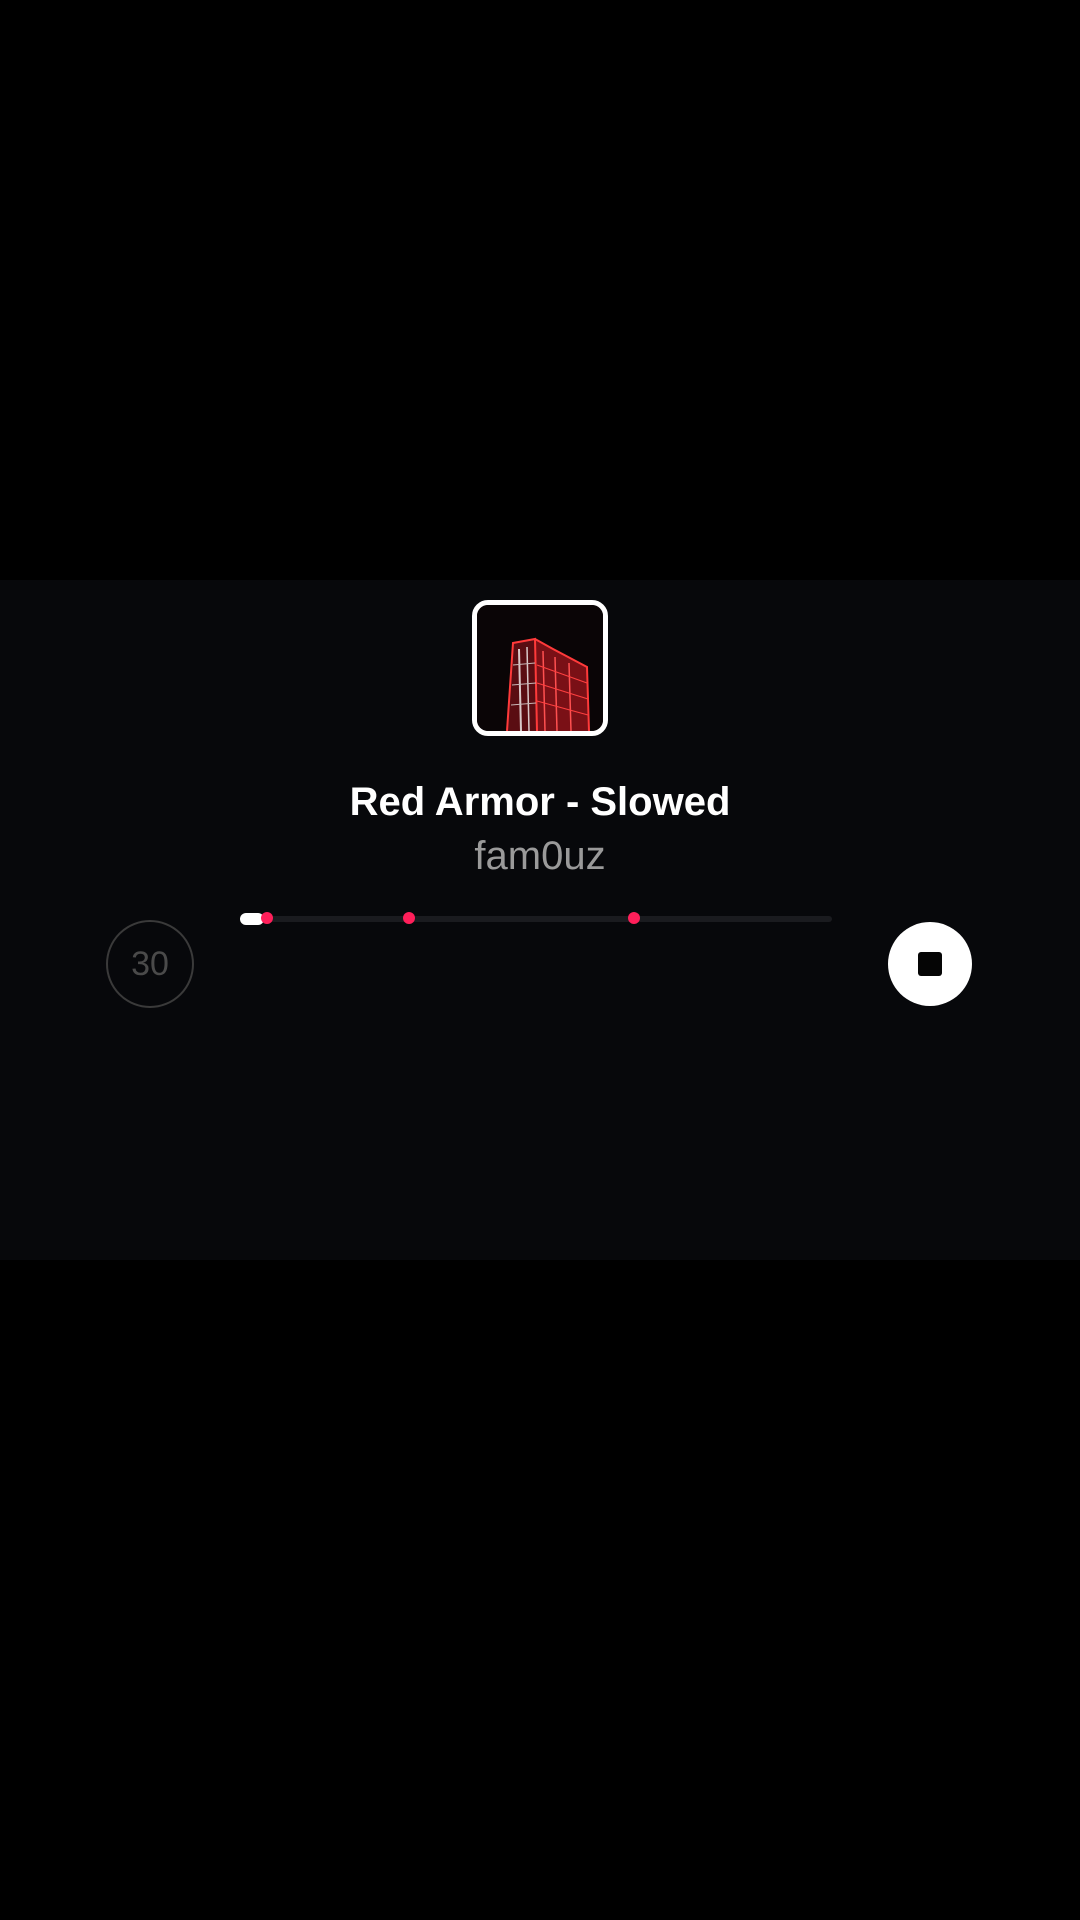 This screenshot has width=1080, height=1920. I want to click on progress-scrubber, so click(536, 918).